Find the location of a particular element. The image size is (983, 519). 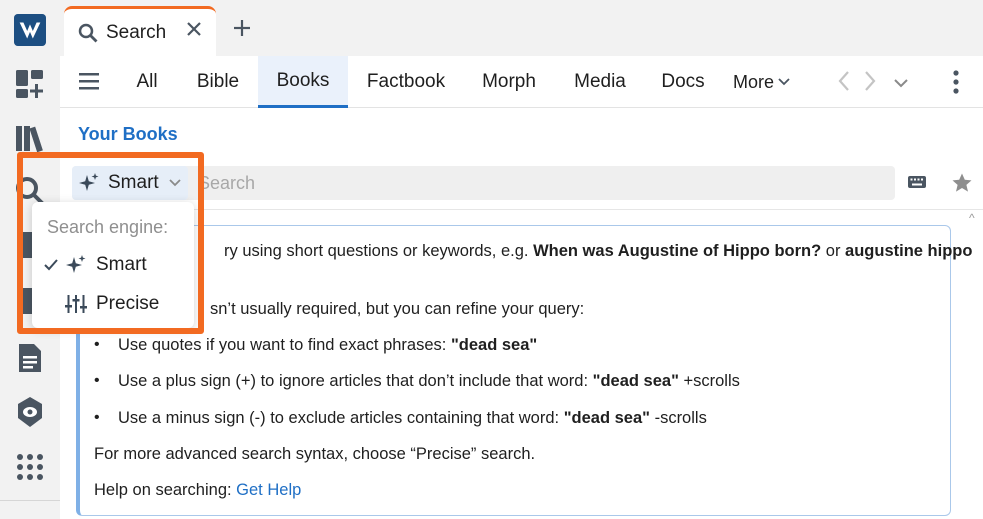

tab-factbook: Factbook is located at coordinates (406, 82).